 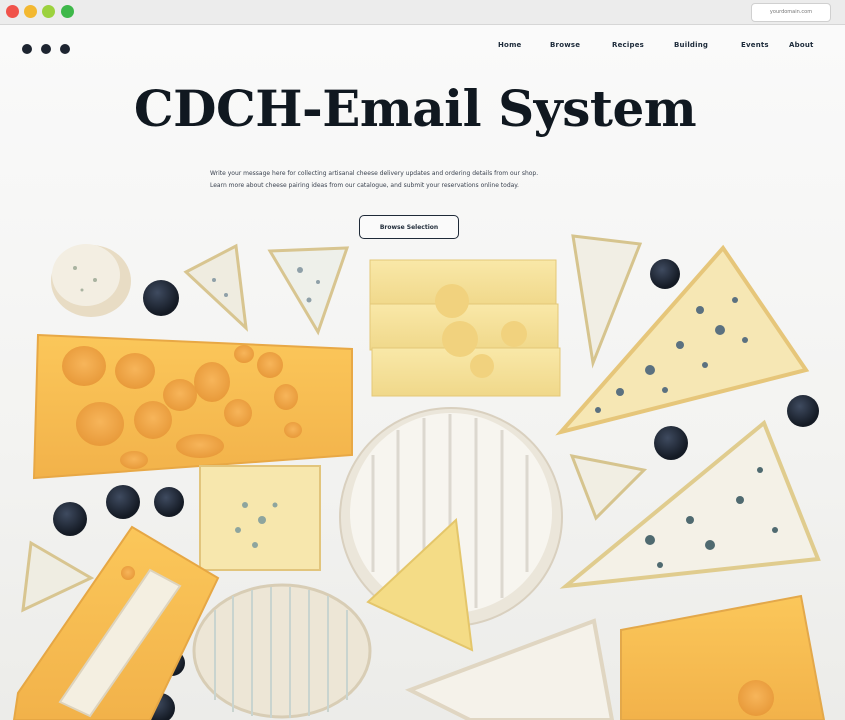 What do you see at coordinates (451, 529) in the screenshot?
I see `brie-wheel` at bounding box center [451, 529].